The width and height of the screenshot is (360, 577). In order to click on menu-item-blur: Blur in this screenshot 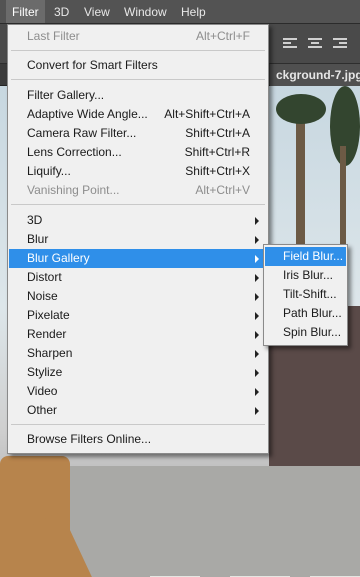, I will do `click(138, 239)`.